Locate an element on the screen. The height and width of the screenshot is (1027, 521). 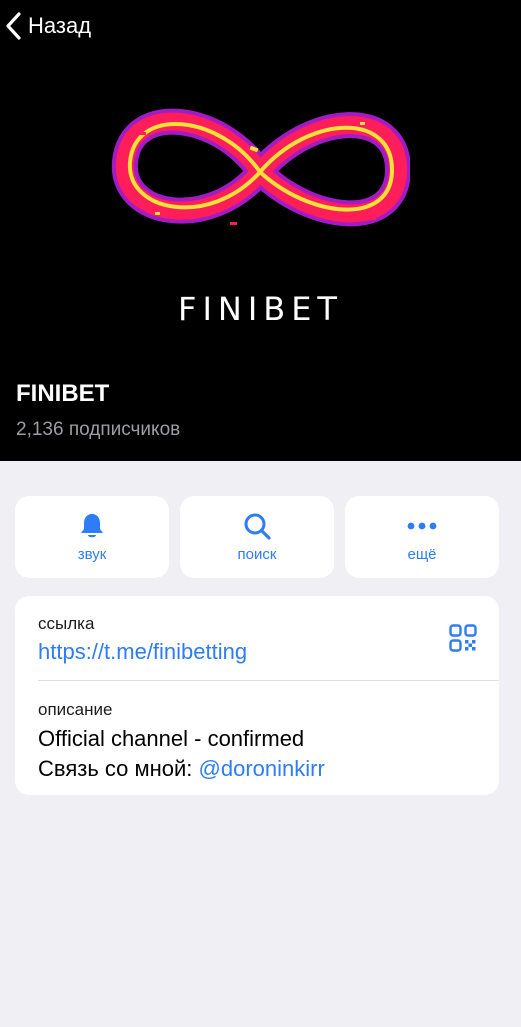
description-label: описание is located at coordinates (75, 709).